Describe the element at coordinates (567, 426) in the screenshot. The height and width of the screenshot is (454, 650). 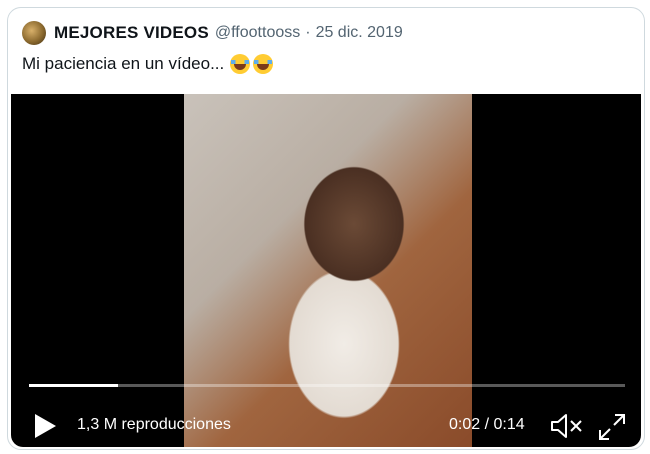
I see `volume-muted-icon` at that location.